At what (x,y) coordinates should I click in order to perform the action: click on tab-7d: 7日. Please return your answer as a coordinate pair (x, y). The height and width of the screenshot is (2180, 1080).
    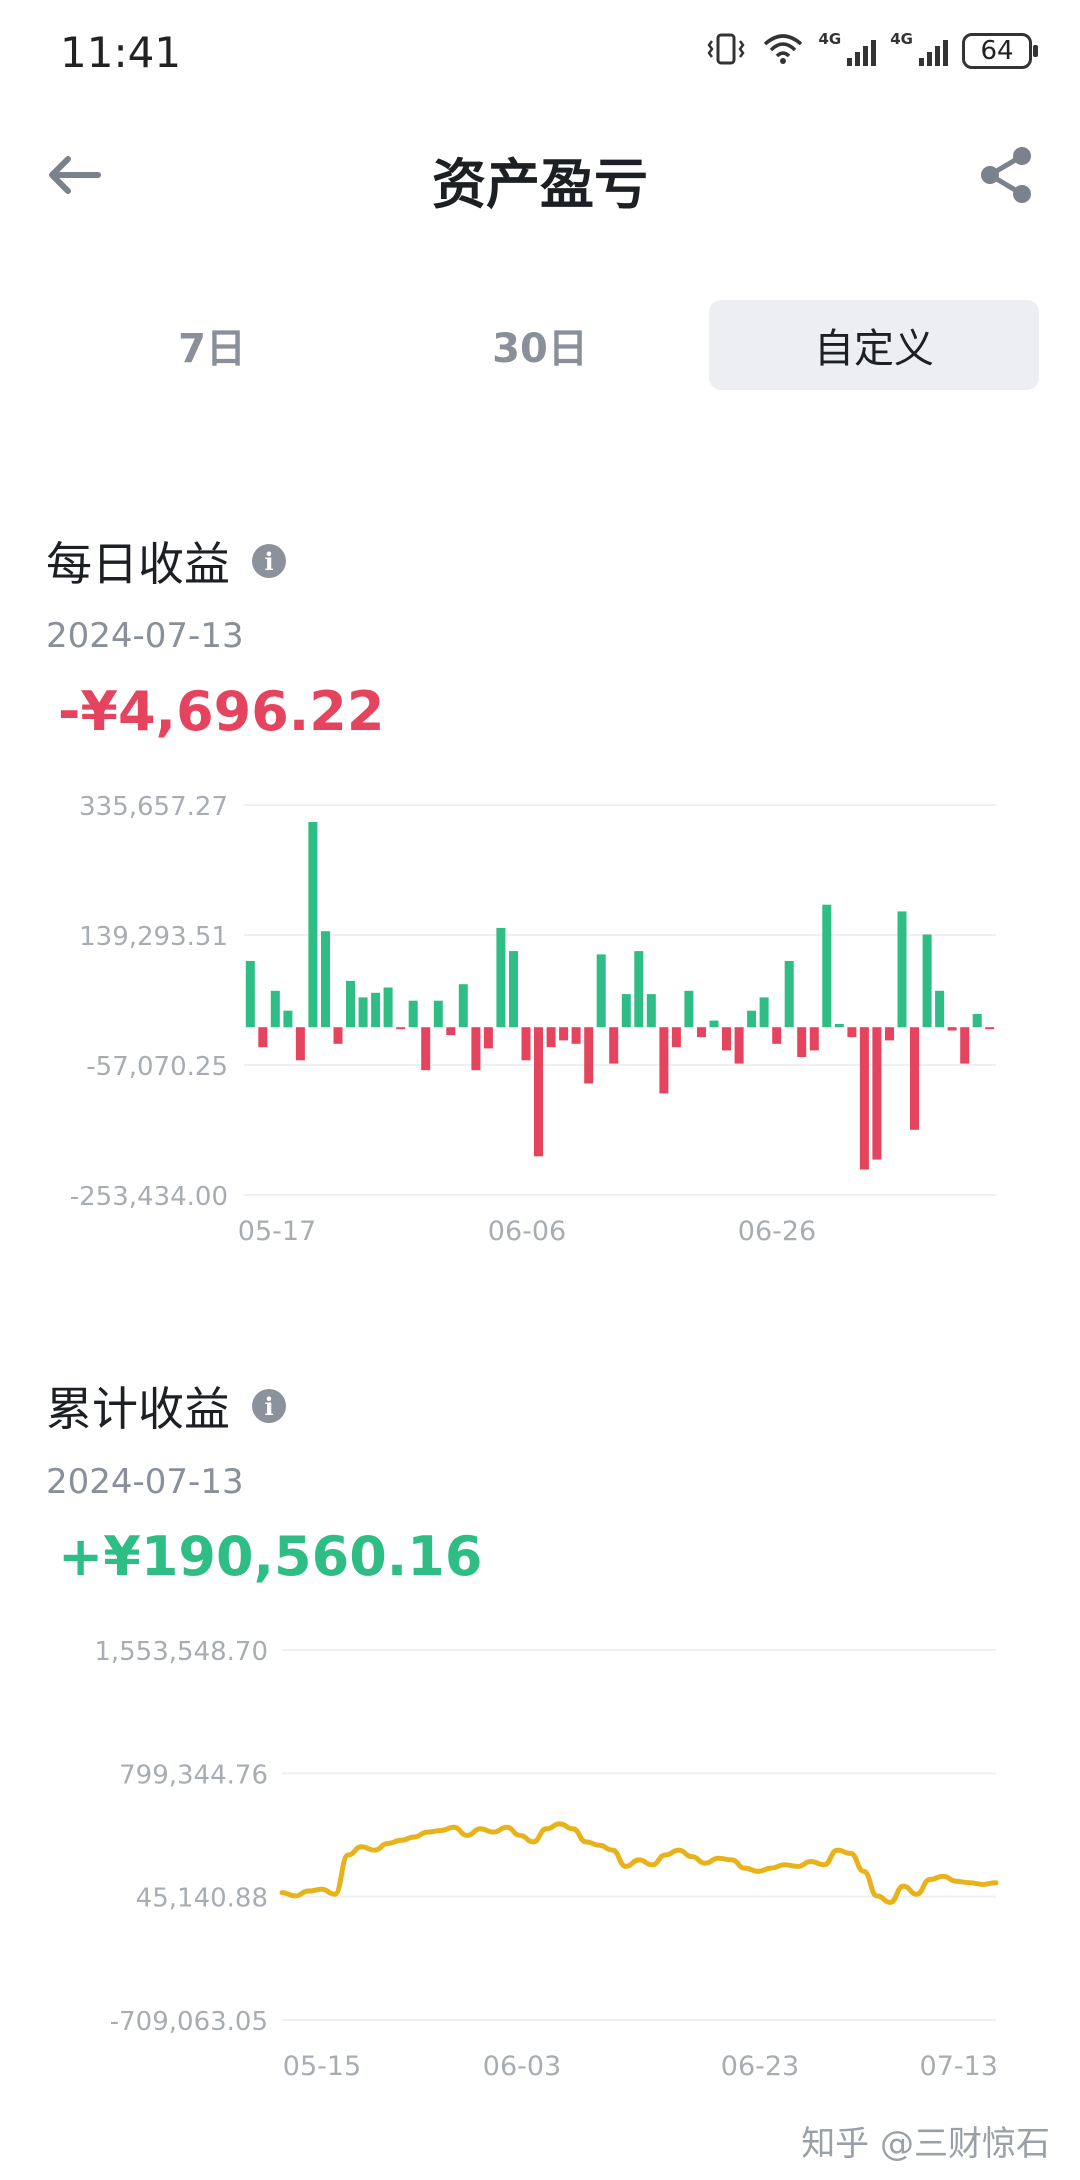
    Looking at the image, I should click on (212, 345).